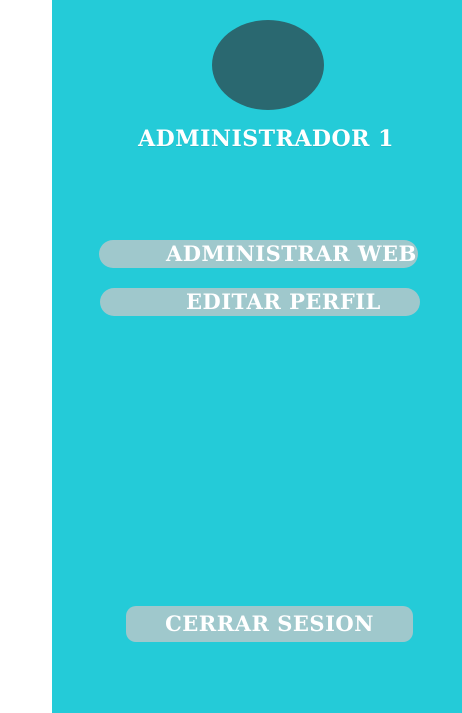 This screenshot has height=713, width=462. I want to click on admin-web-label: ADMINISTRAR WEB, so click(291, 253).